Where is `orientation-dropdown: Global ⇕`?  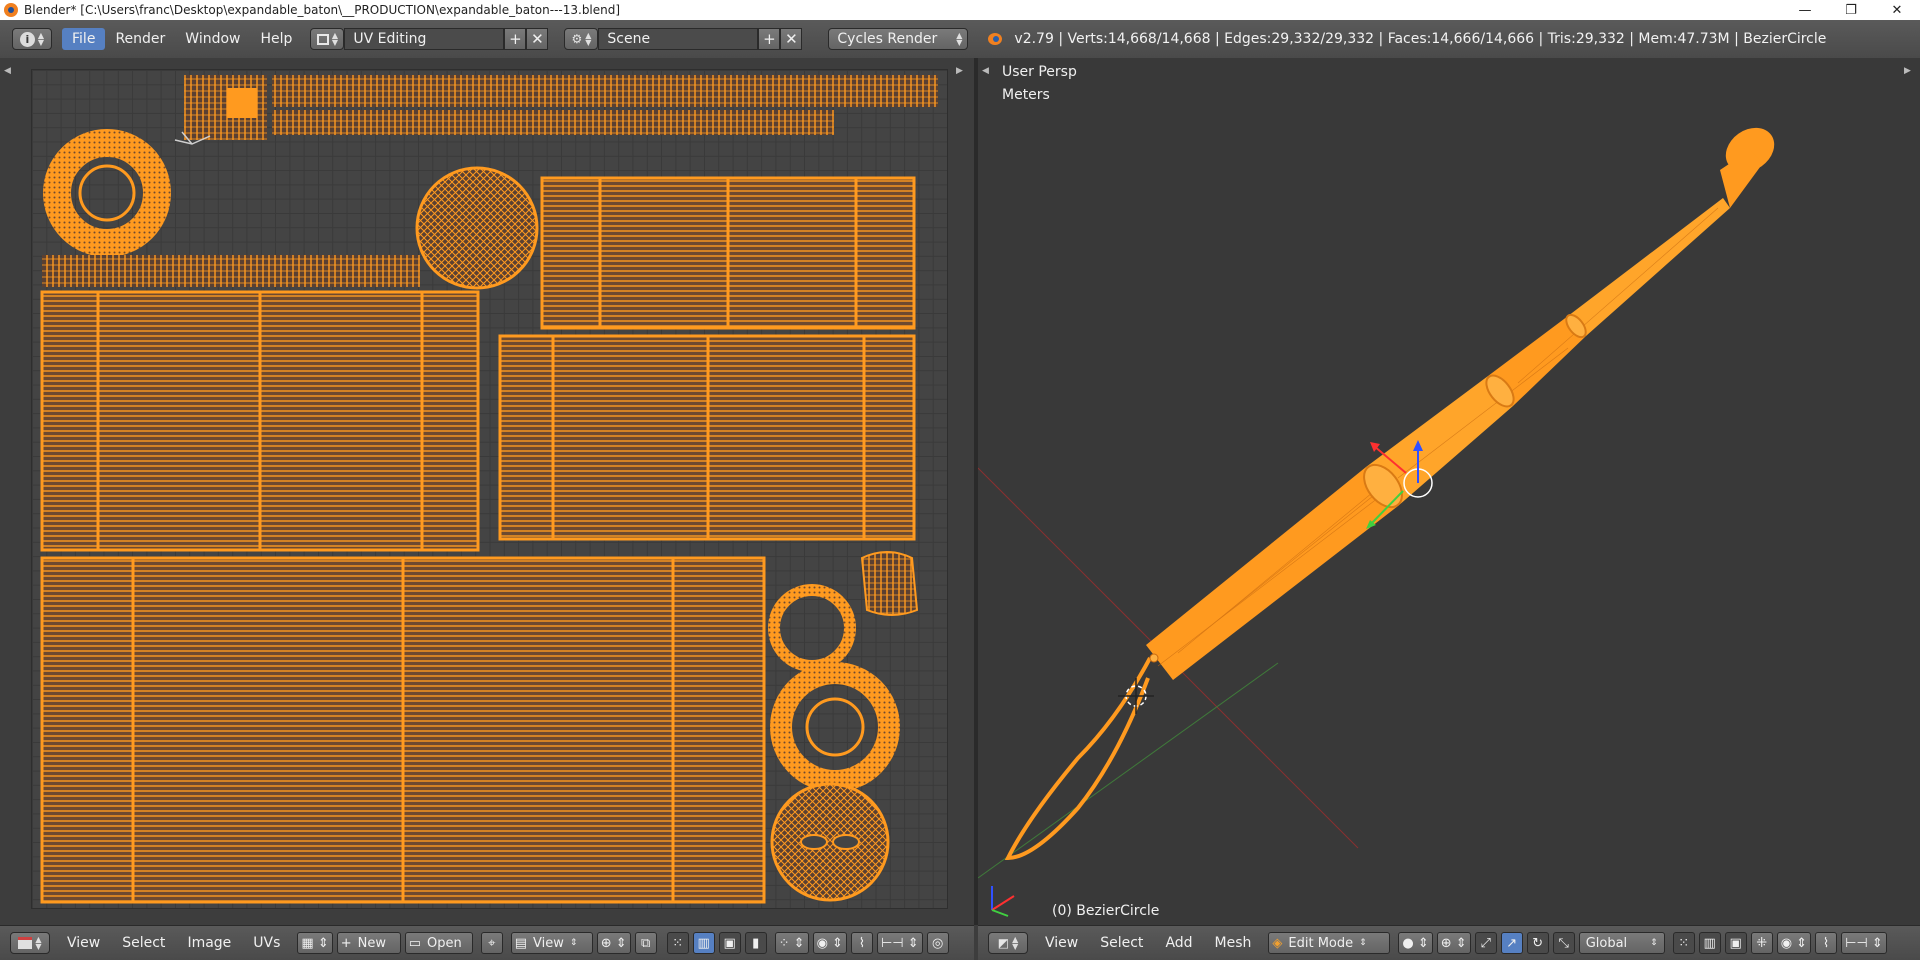
orientation-dropdown: Global ⇕ is located at coordinates (1621, 943).